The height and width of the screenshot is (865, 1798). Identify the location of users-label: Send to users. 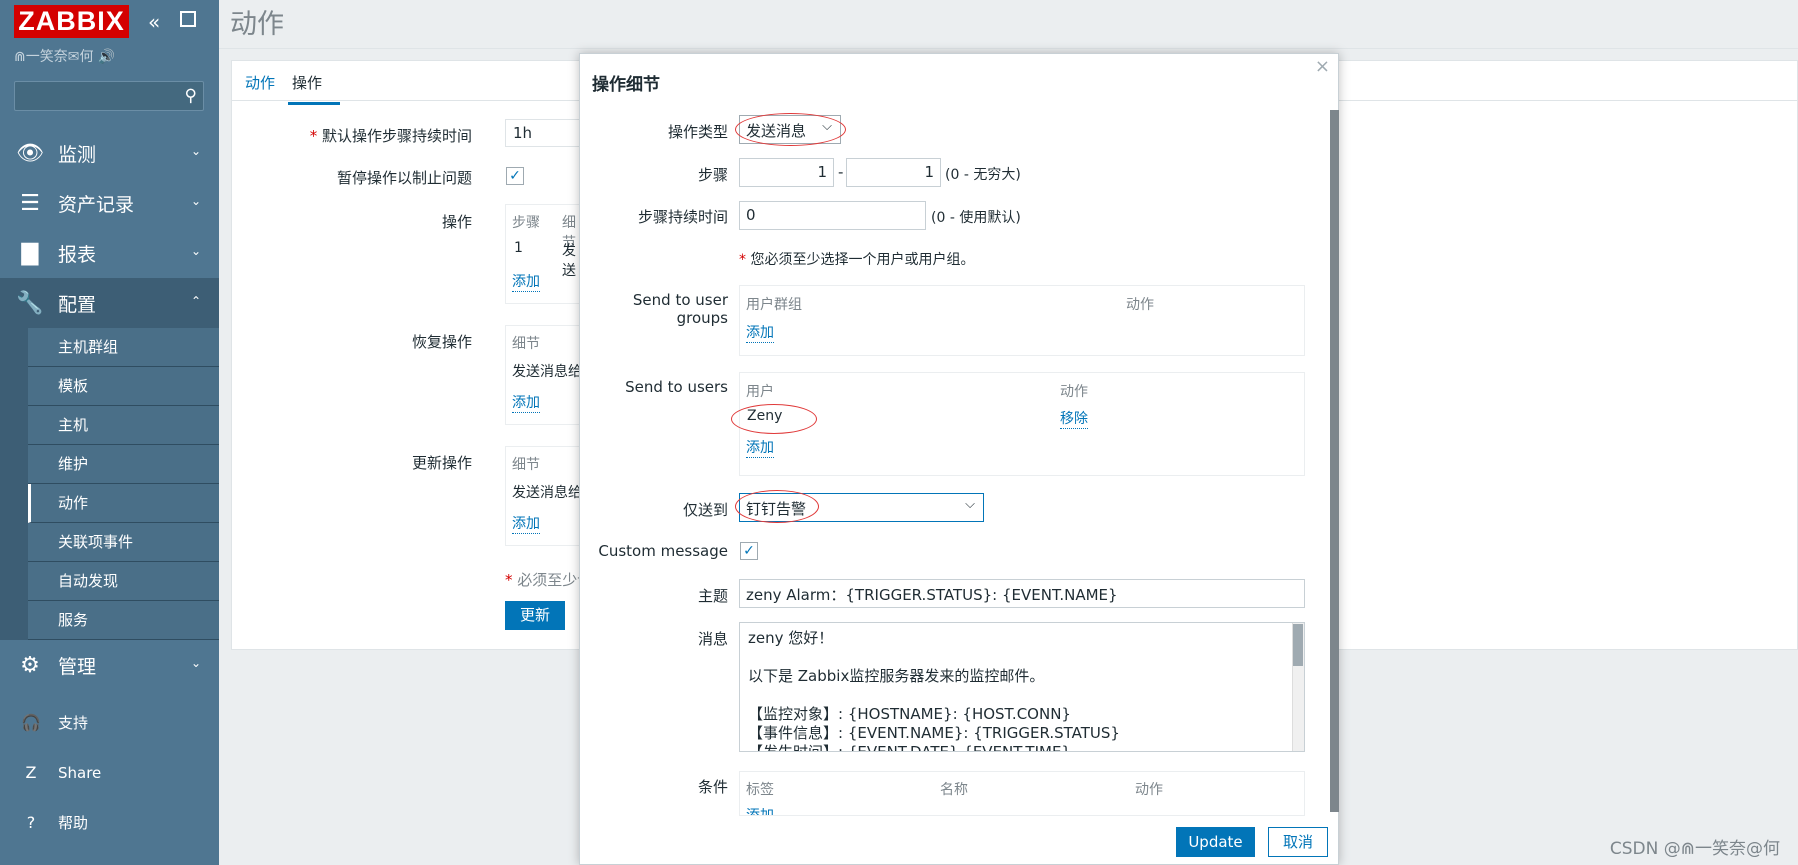
(676, 387).